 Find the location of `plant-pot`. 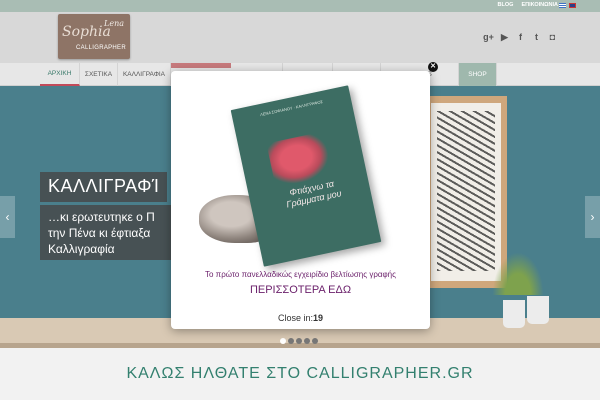

plant-pot is located at coordinates (514, 314).